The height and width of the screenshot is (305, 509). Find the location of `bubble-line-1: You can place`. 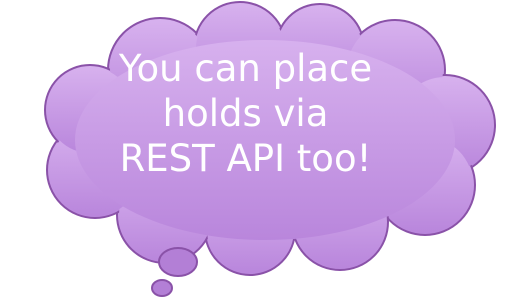

bubble-line-1: You can place is located at coordinates (245, 68).